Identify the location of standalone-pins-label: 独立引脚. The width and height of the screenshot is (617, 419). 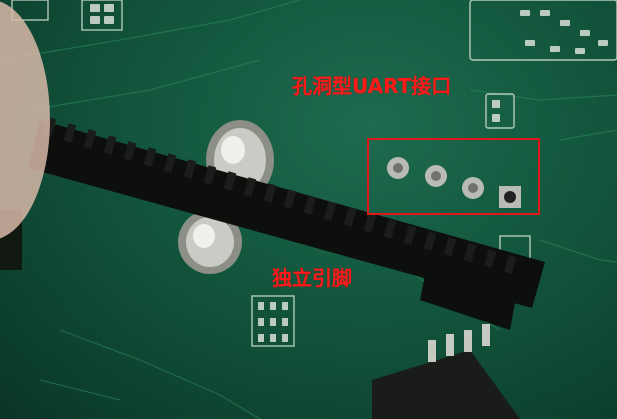
(312, 278).